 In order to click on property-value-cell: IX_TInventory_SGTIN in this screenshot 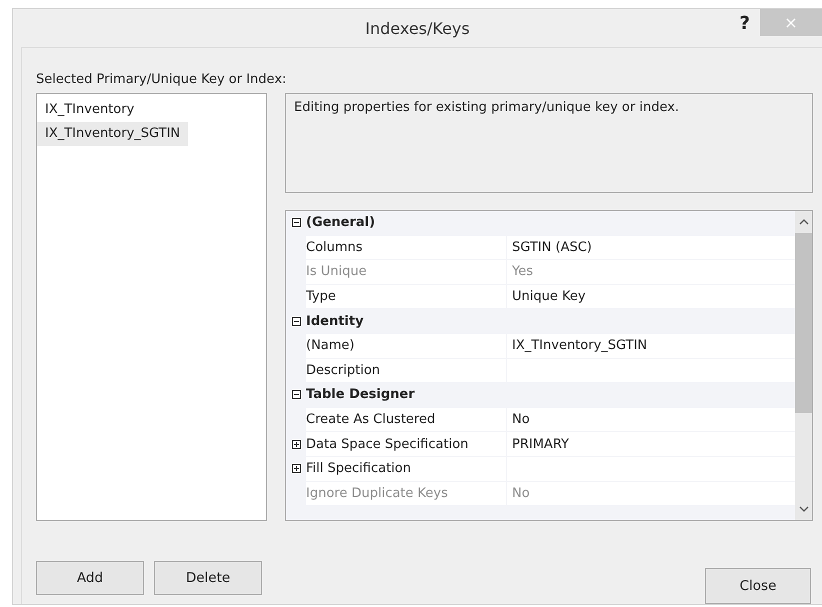, I will do `click(651, 346)`.